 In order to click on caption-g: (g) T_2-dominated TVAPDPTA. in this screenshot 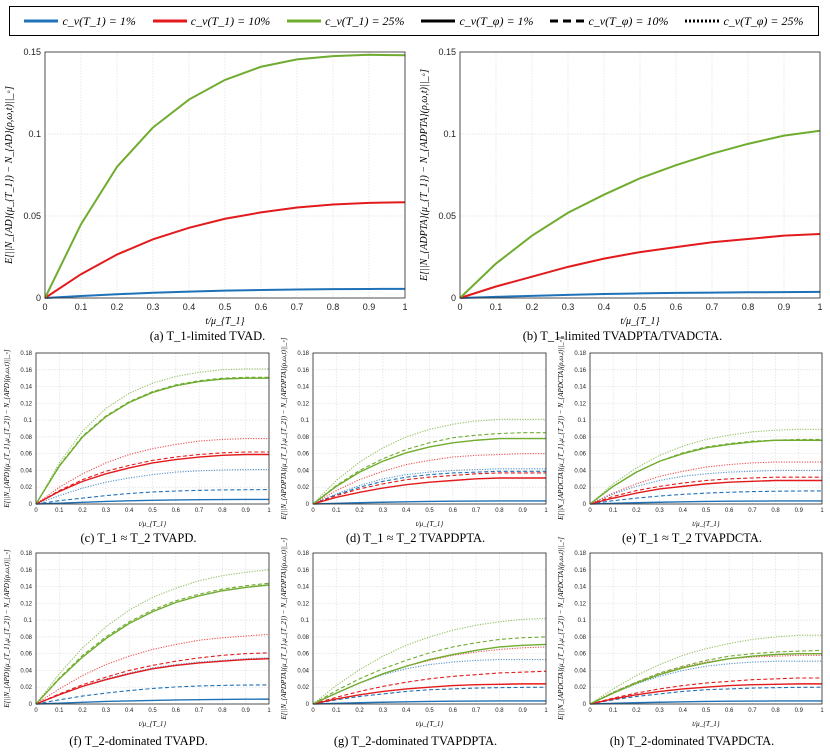, I will do `click(415, 741)`.